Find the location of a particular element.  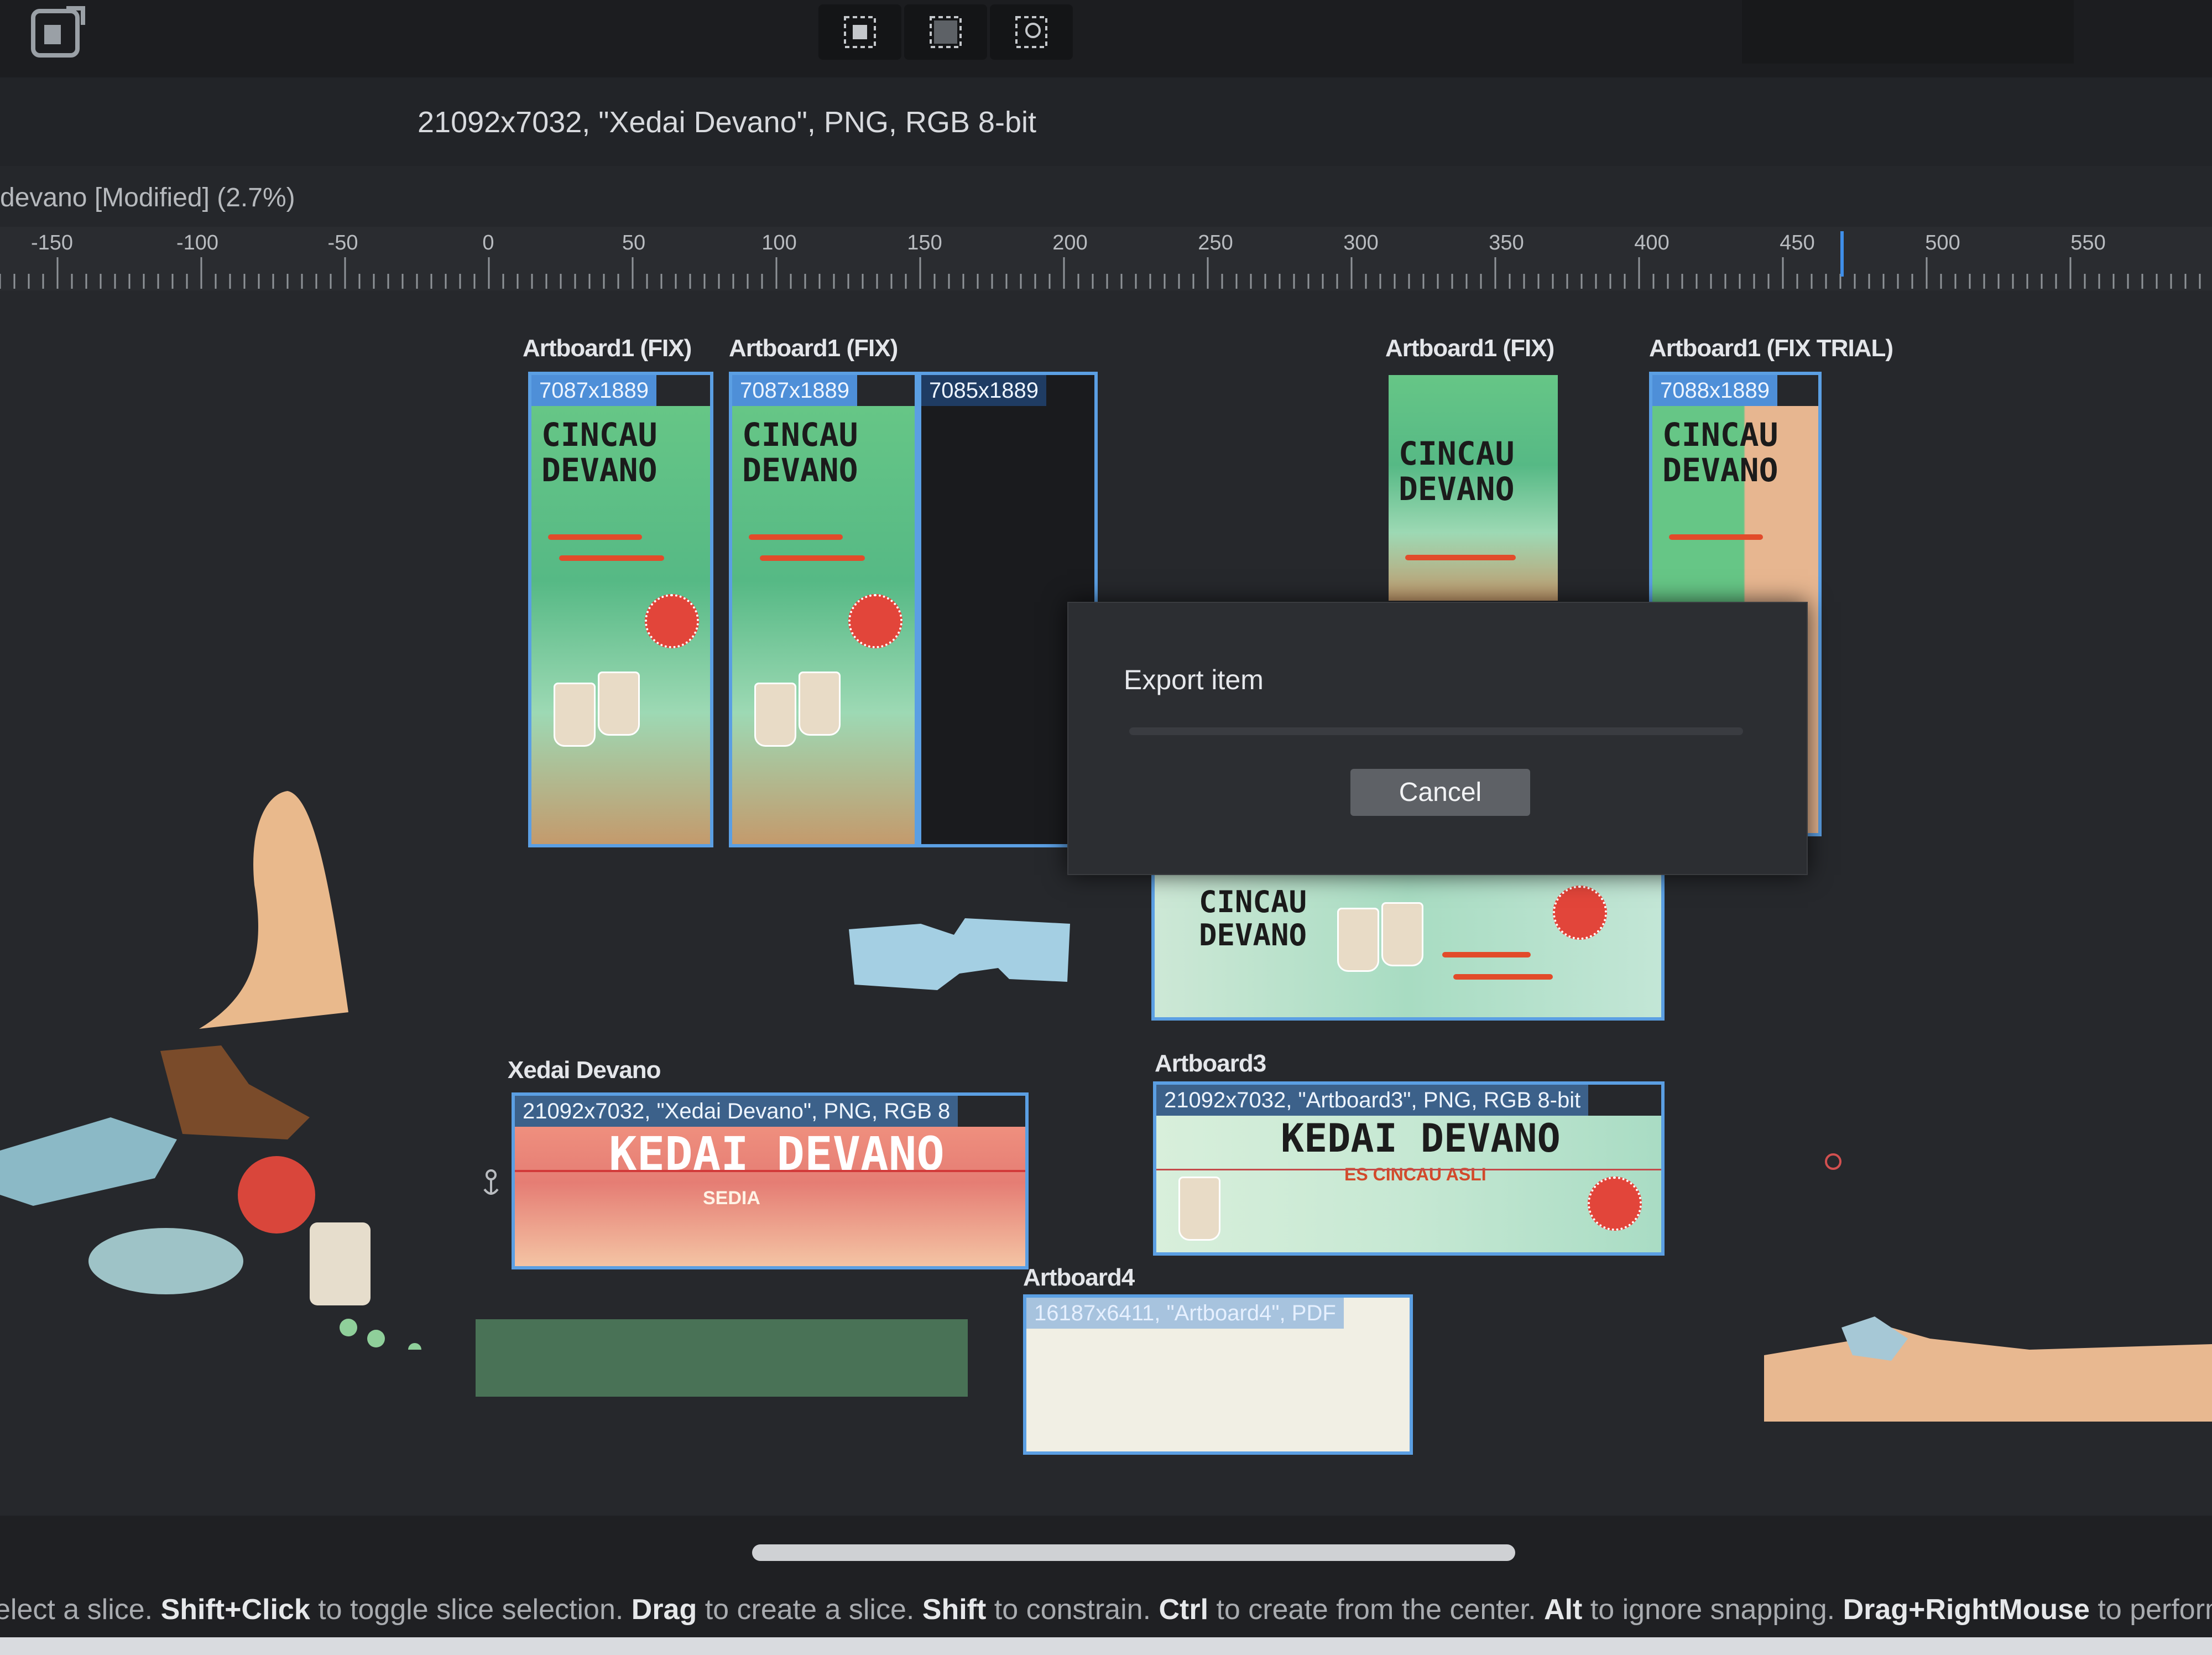

sand-shape is located at coordinates (1988, 1369).